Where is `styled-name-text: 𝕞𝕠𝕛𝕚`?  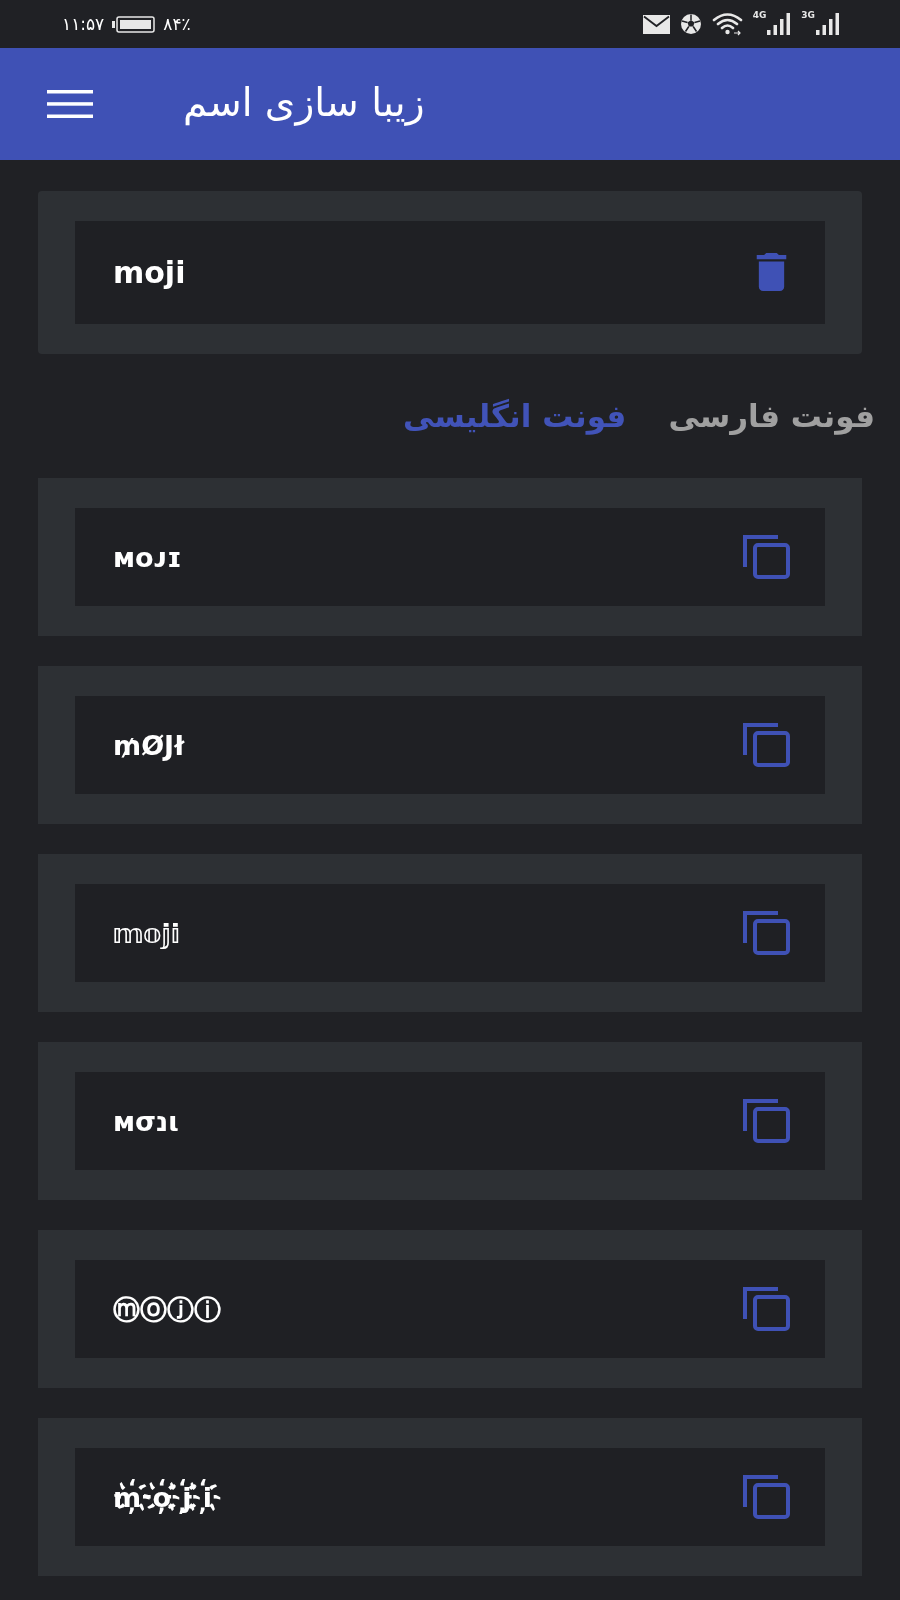 styled-name-text: 𝕞𝕠𝕛𝕚 is located at coordinates (147, 933).